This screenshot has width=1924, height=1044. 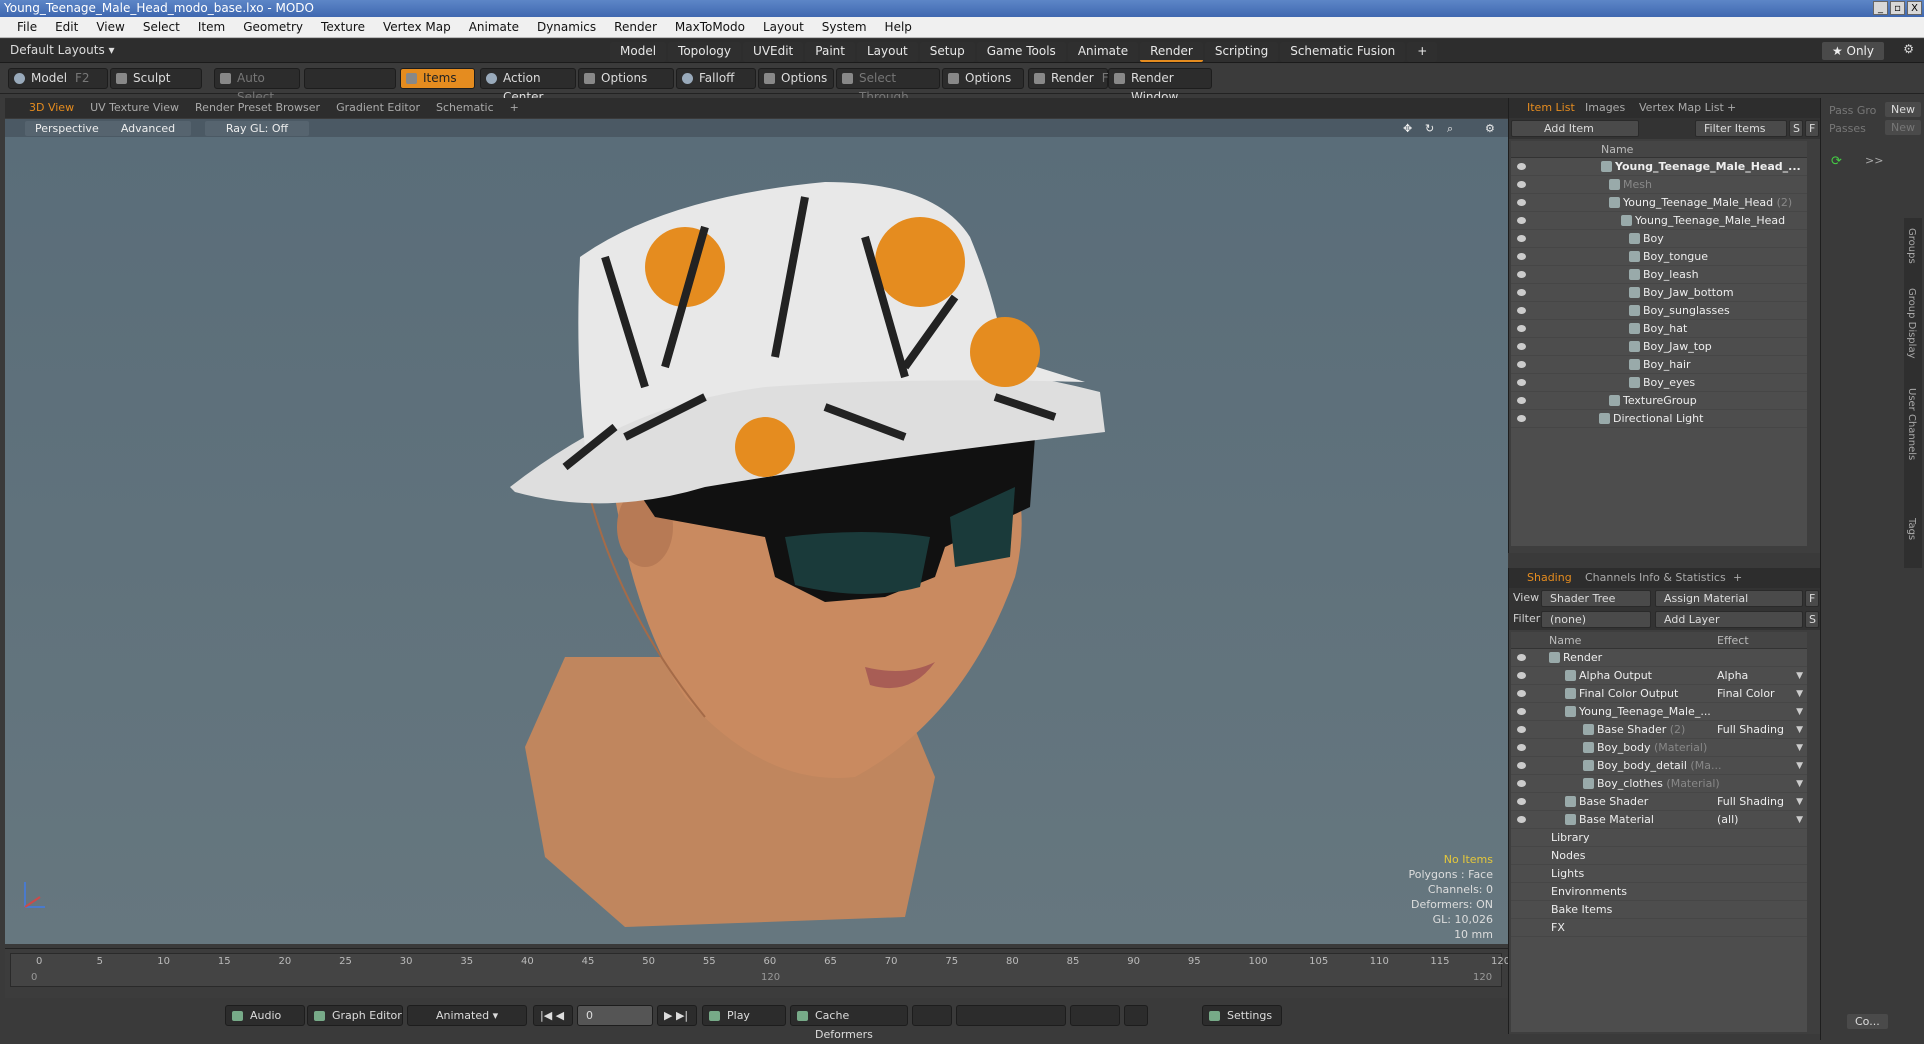 I want to click on shader-row: Environments, so click(x=1659, y=892).